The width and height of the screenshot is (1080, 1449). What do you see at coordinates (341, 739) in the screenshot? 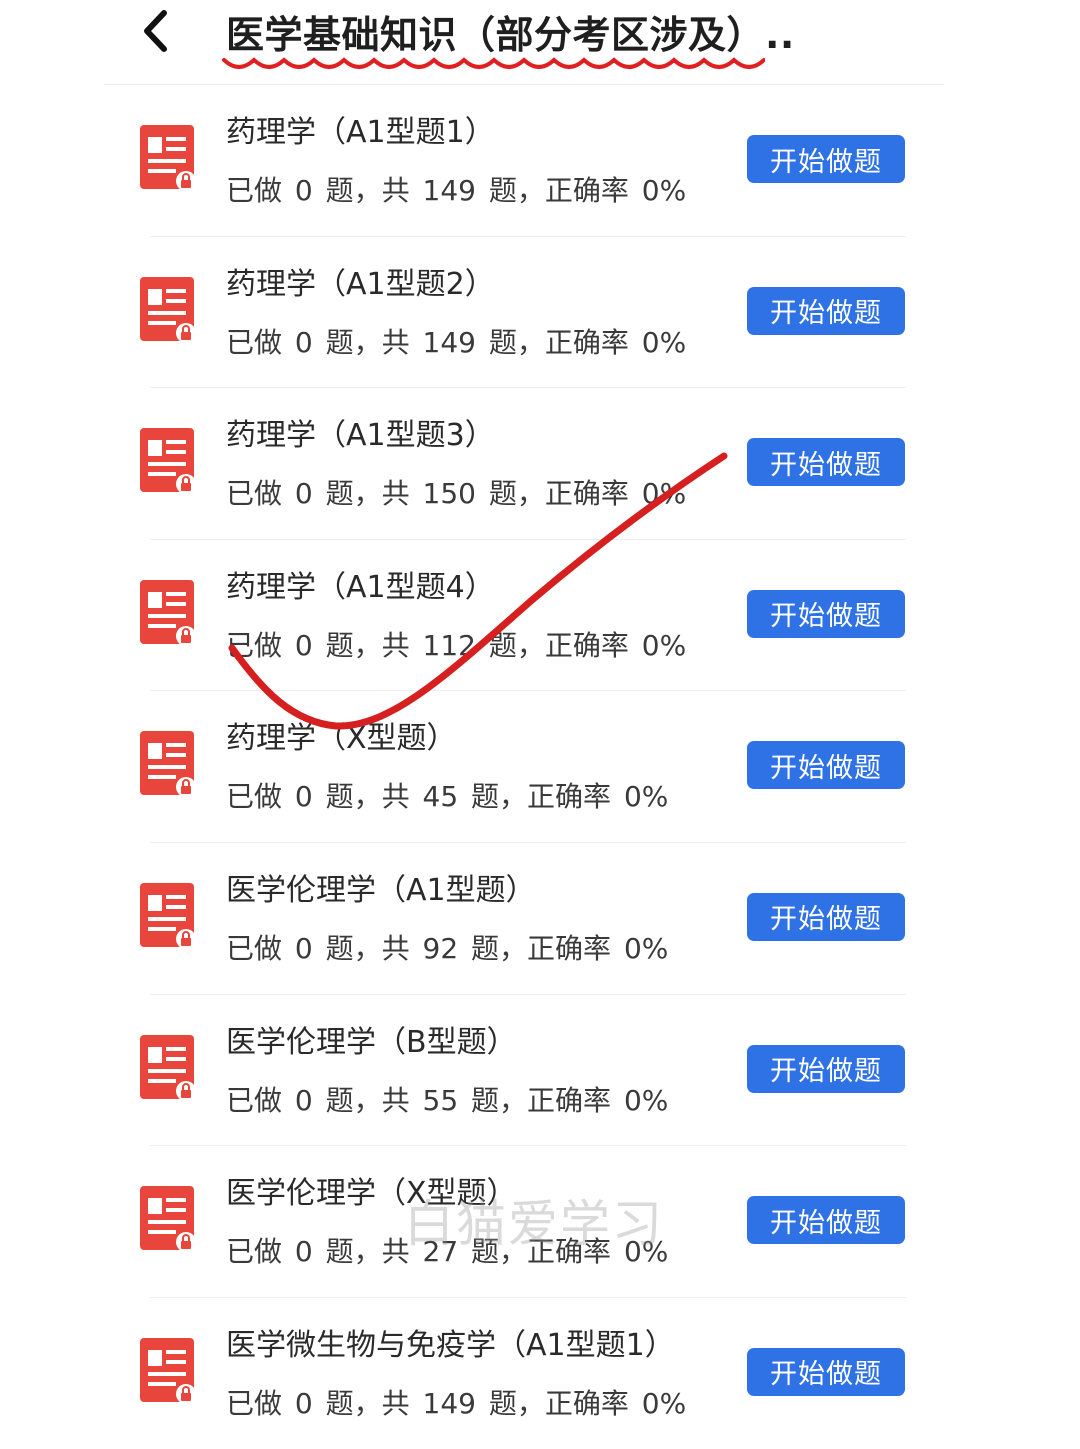
I see `item-title: 药理学（X型题）` at bounding box center [341, 739].